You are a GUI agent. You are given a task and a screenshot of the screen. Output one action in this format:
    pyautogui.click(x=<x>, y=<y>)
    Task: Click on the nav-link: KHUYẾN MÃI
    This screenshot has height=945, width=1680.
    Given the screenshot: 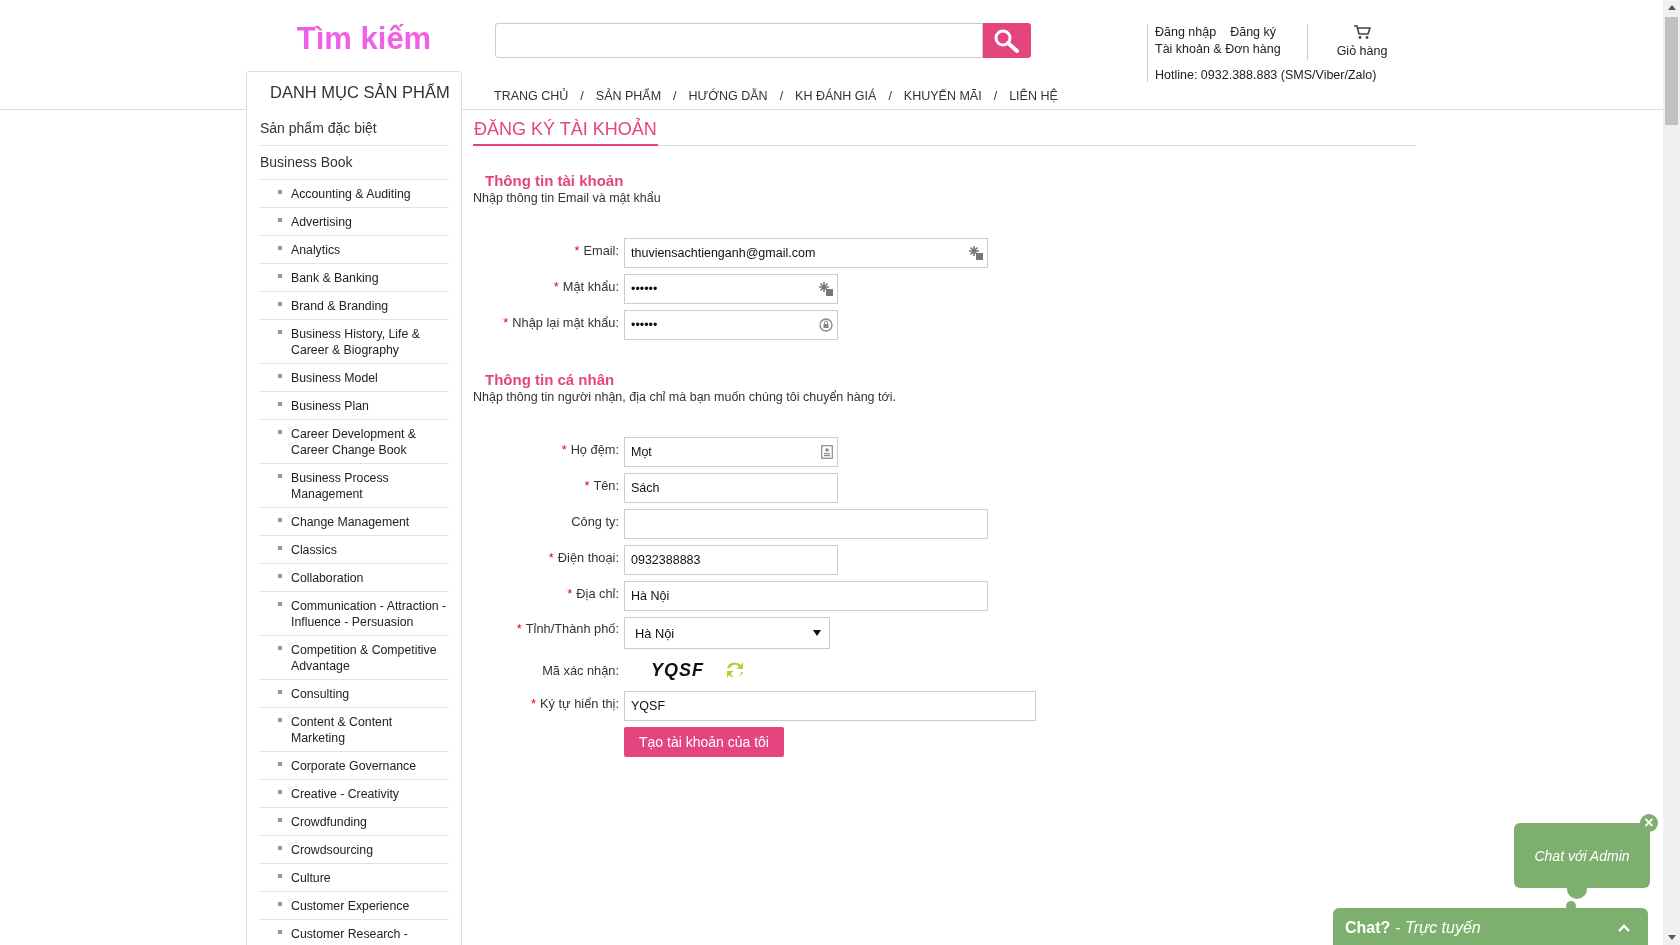 What is the action you would take?
    pyautogui.click(x=942, y=96)
    